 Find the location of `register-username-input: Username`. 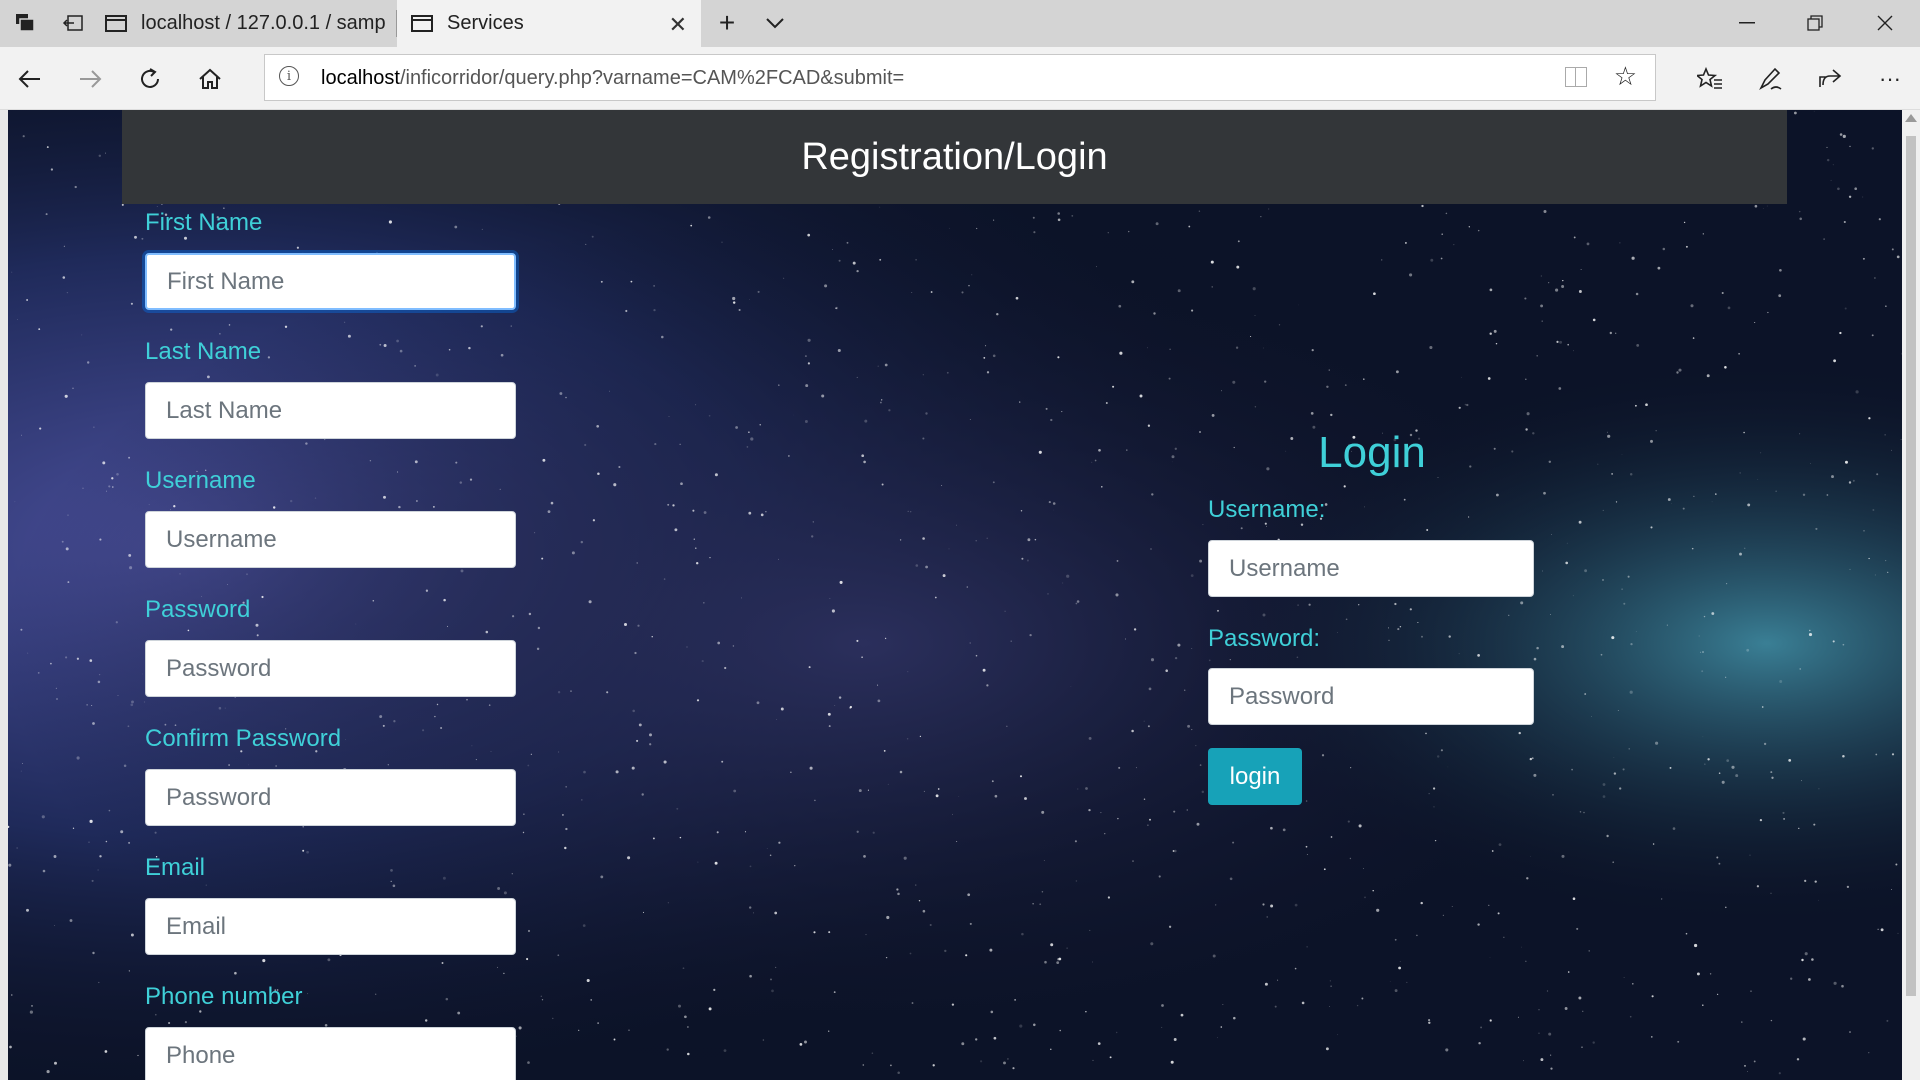

register-username-input: Username is located at coordinates (330, 539).